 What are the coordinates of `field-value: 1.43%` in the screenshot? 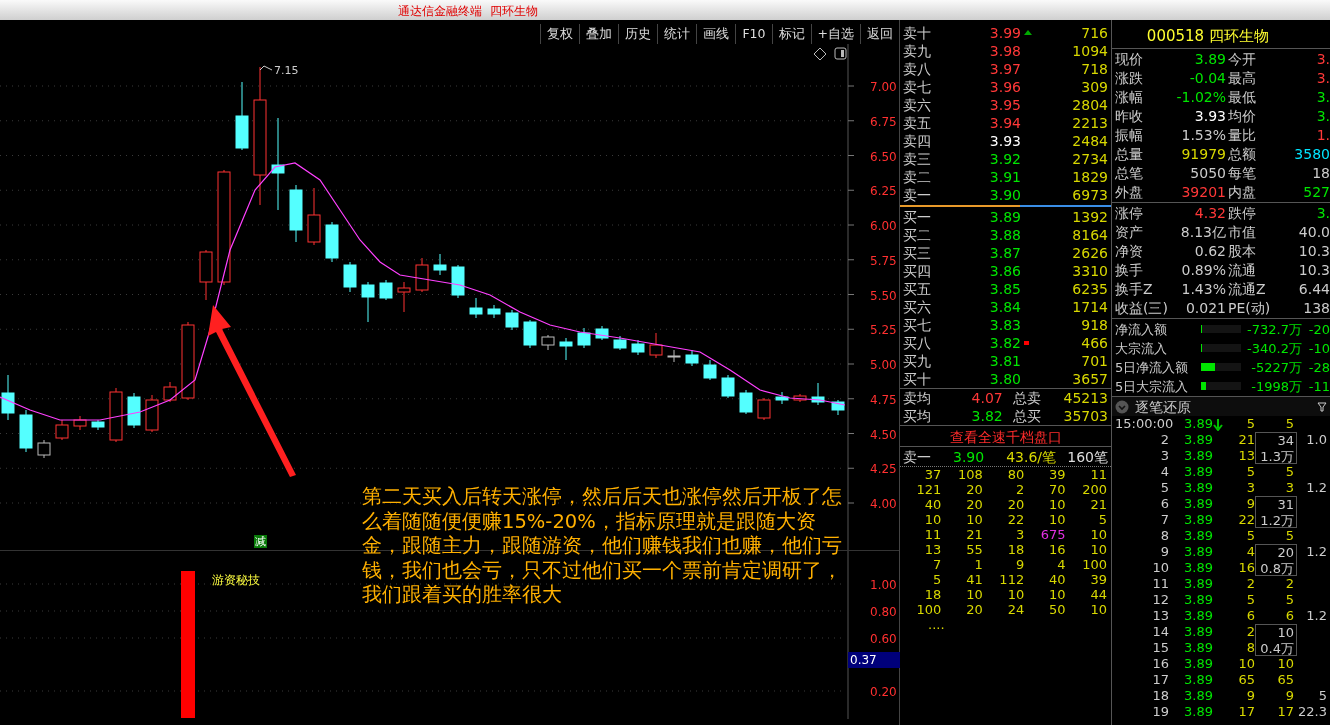 It's located at (1203, 289).